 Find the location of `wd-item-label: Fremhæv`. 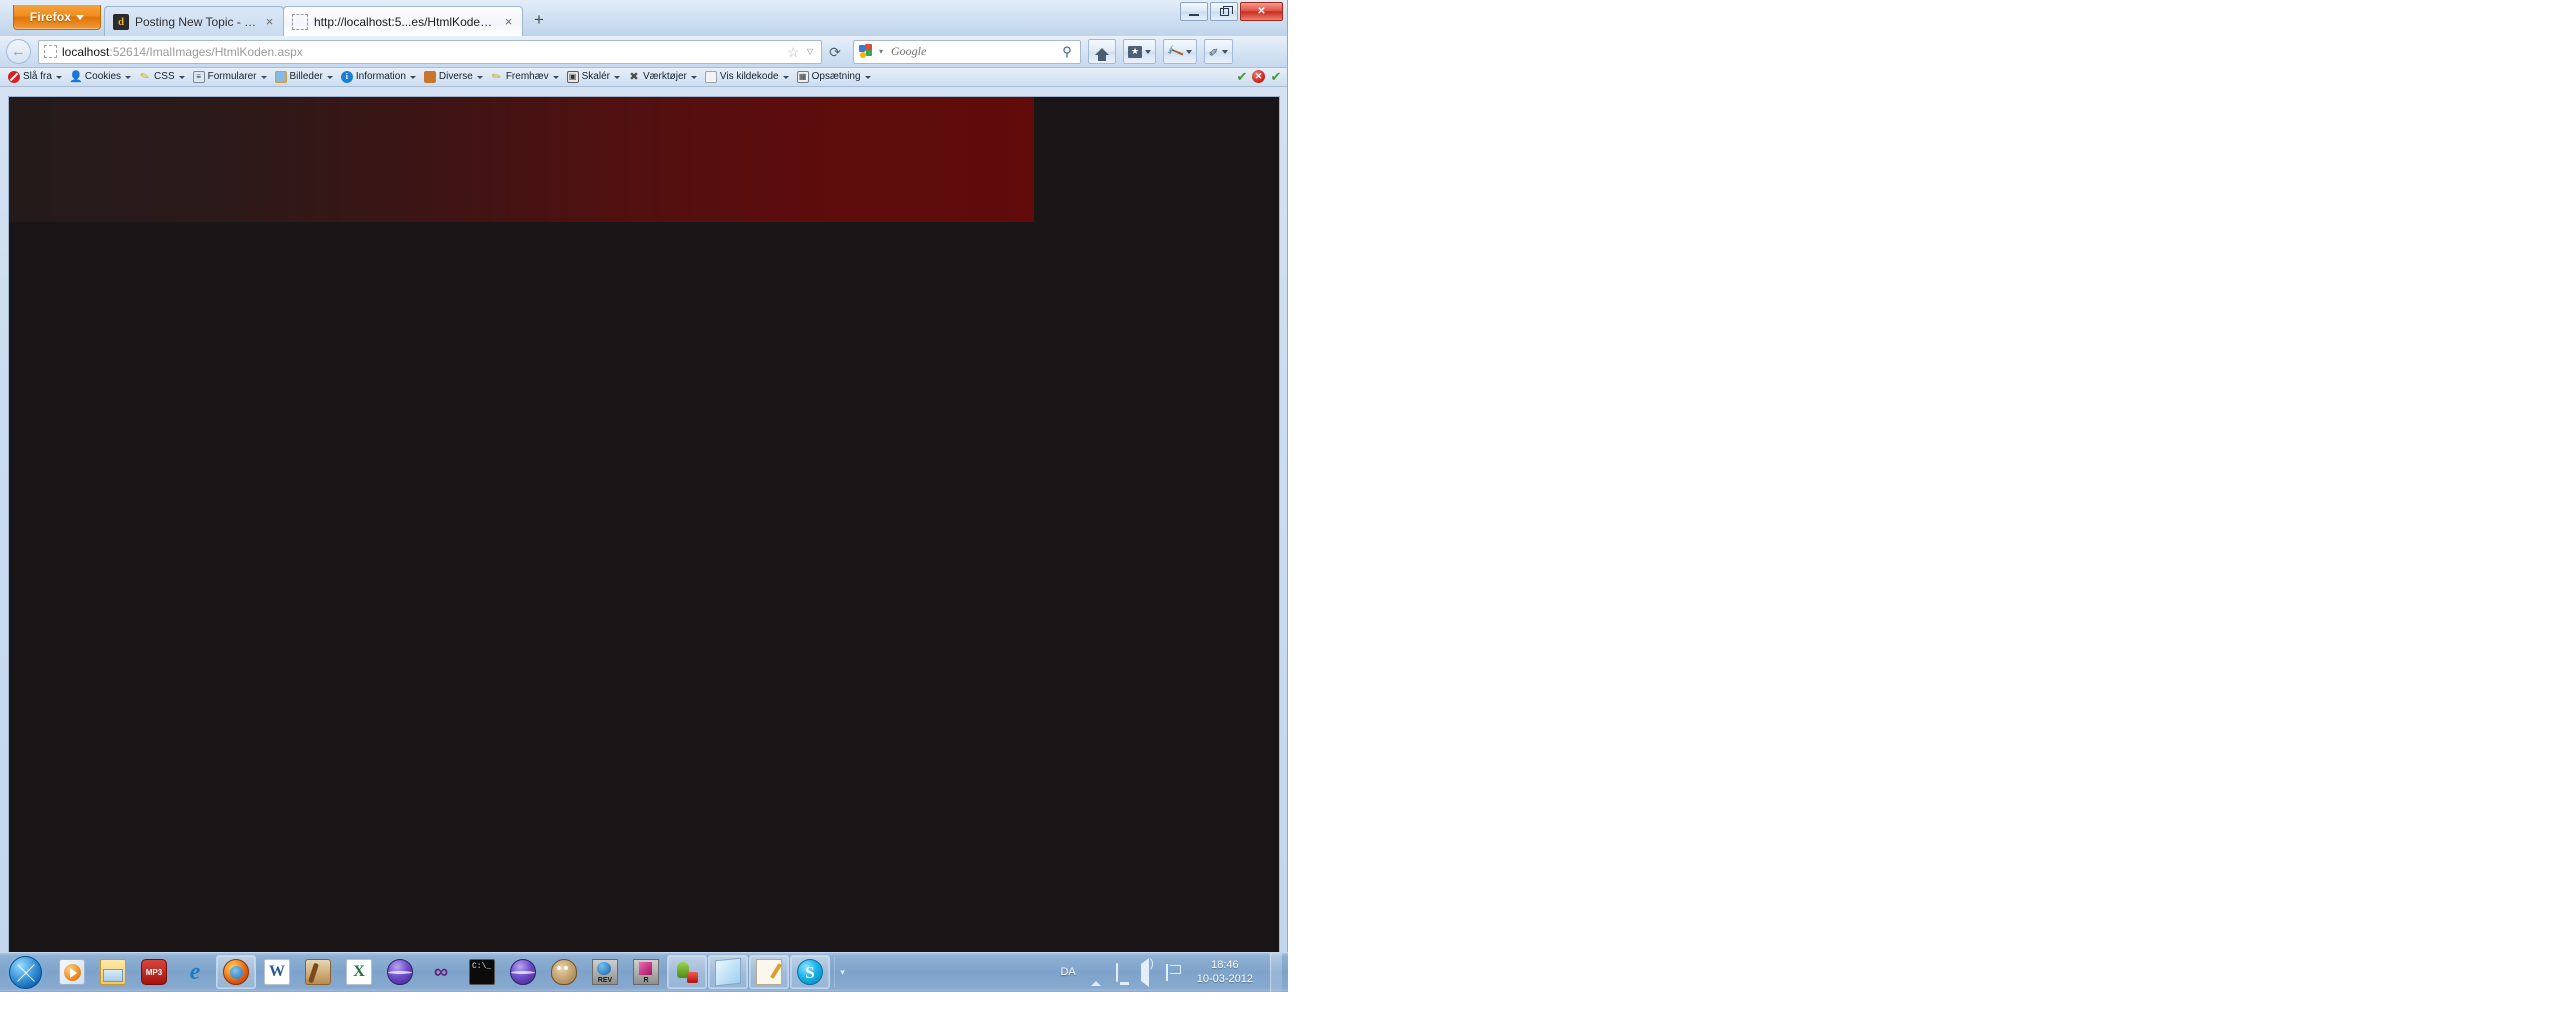

wd-item-label: Fremhæv is located at coordinates (527, 76).